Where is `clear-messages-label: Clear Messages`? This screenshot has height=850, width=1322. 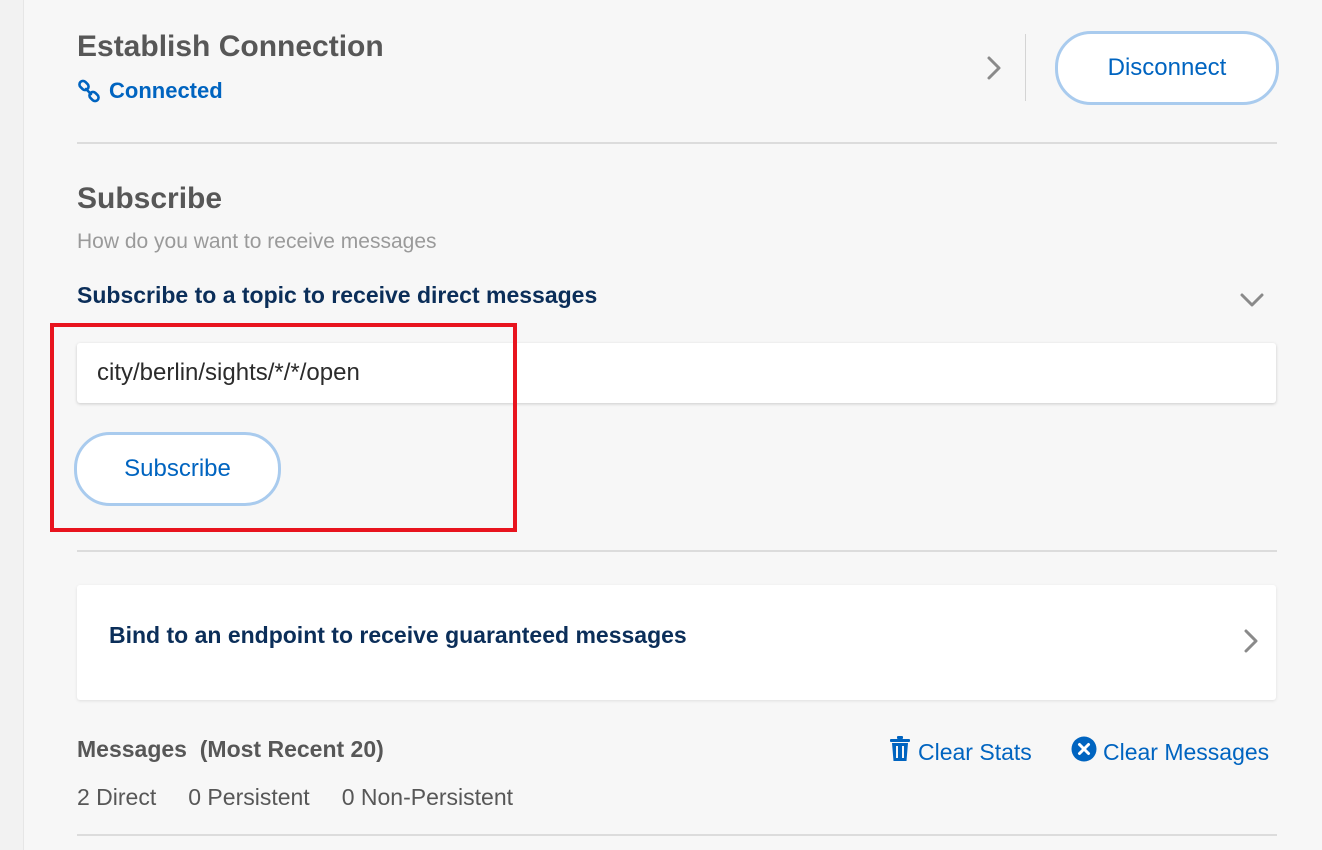
clear-messages-label: Clear Messages is located at coordinates (1186, 751).